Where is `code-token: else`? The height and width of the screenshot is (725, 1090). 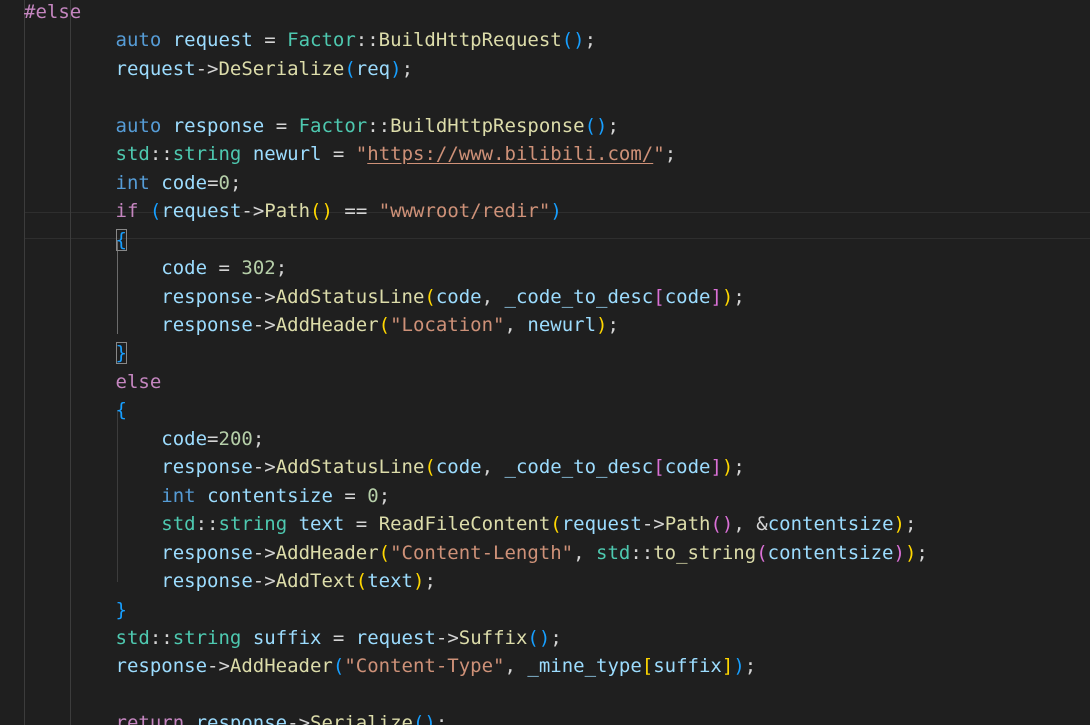 code-token: else is located at coordinates (138, 381).